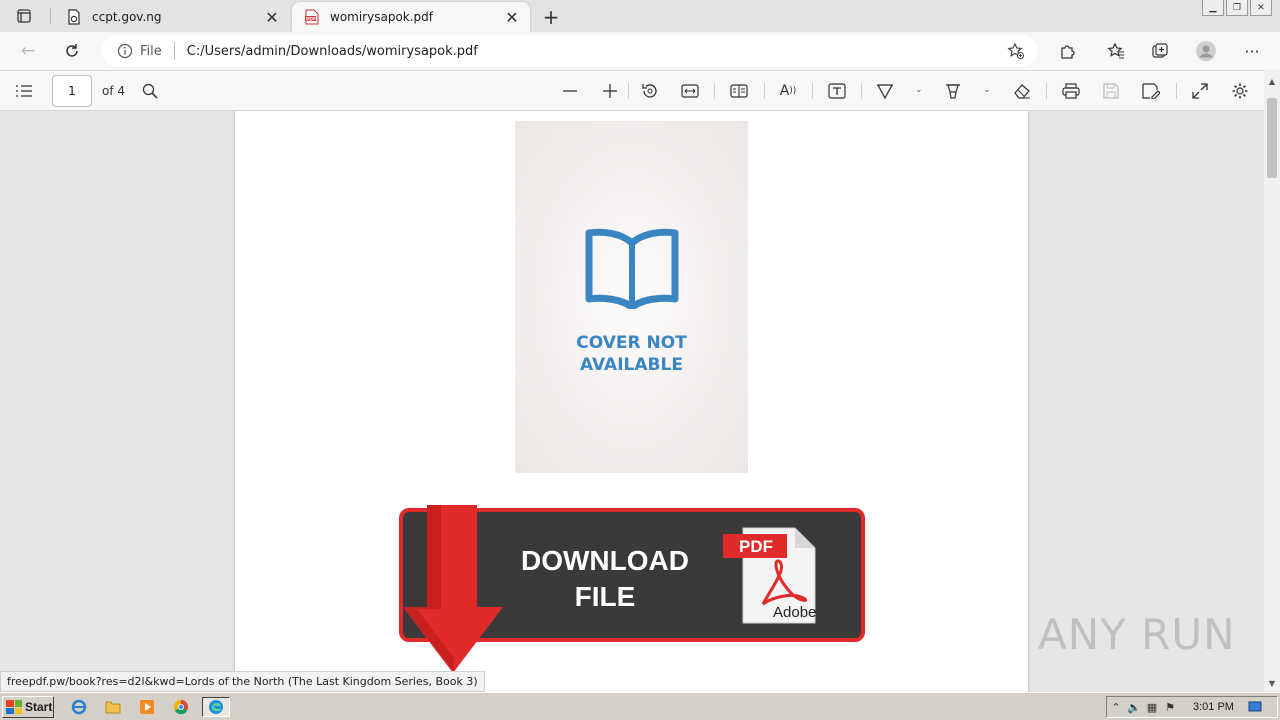 Image resolution: width=1280 pixels, height=720 pixels. What do you see at coordinates (605, 596) in the screenshot?
I see `download-text-line: FILE` at bounding box center [605, 596].